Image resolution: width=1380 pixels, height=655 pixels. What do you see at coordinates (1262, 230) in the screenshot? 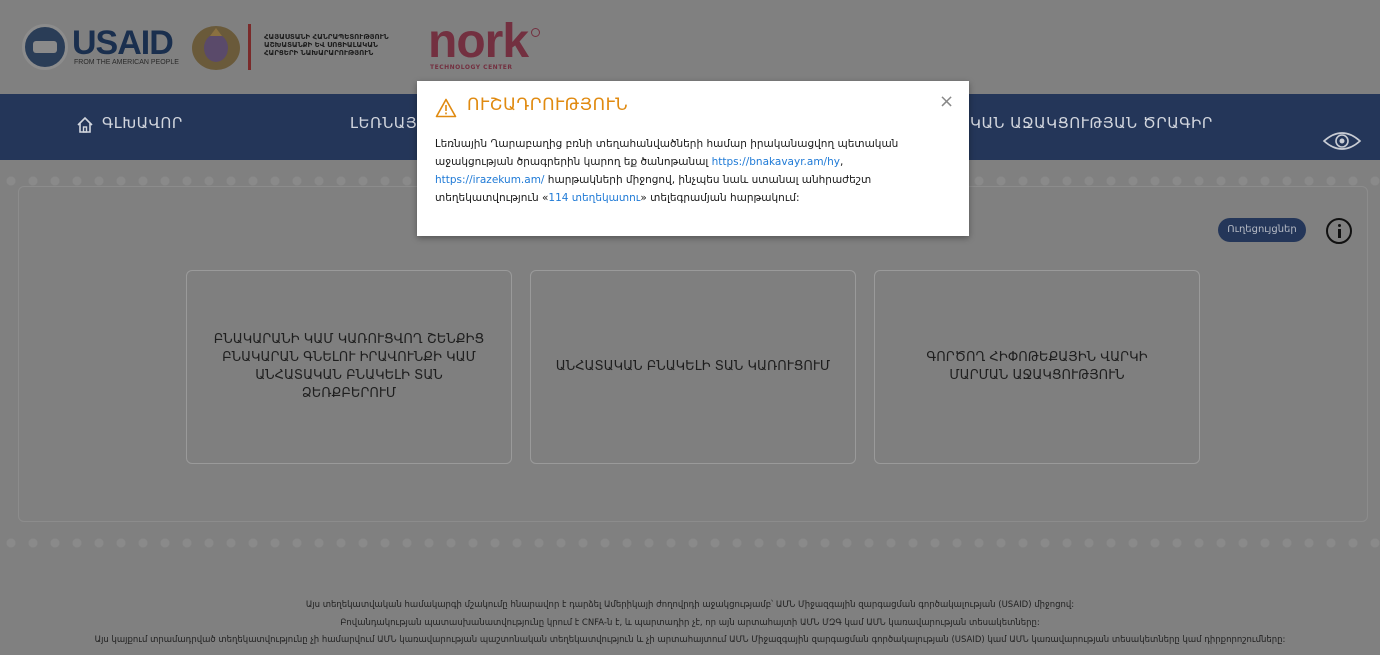
I see `guides-button: Ուղեցույցներ` at bounding box center [1262, 230].